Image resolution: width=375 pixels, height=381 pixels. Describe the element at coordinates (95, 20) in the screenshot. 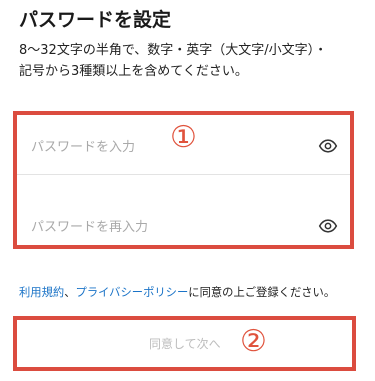

I see `page-title: パスワードを設定` at that location.